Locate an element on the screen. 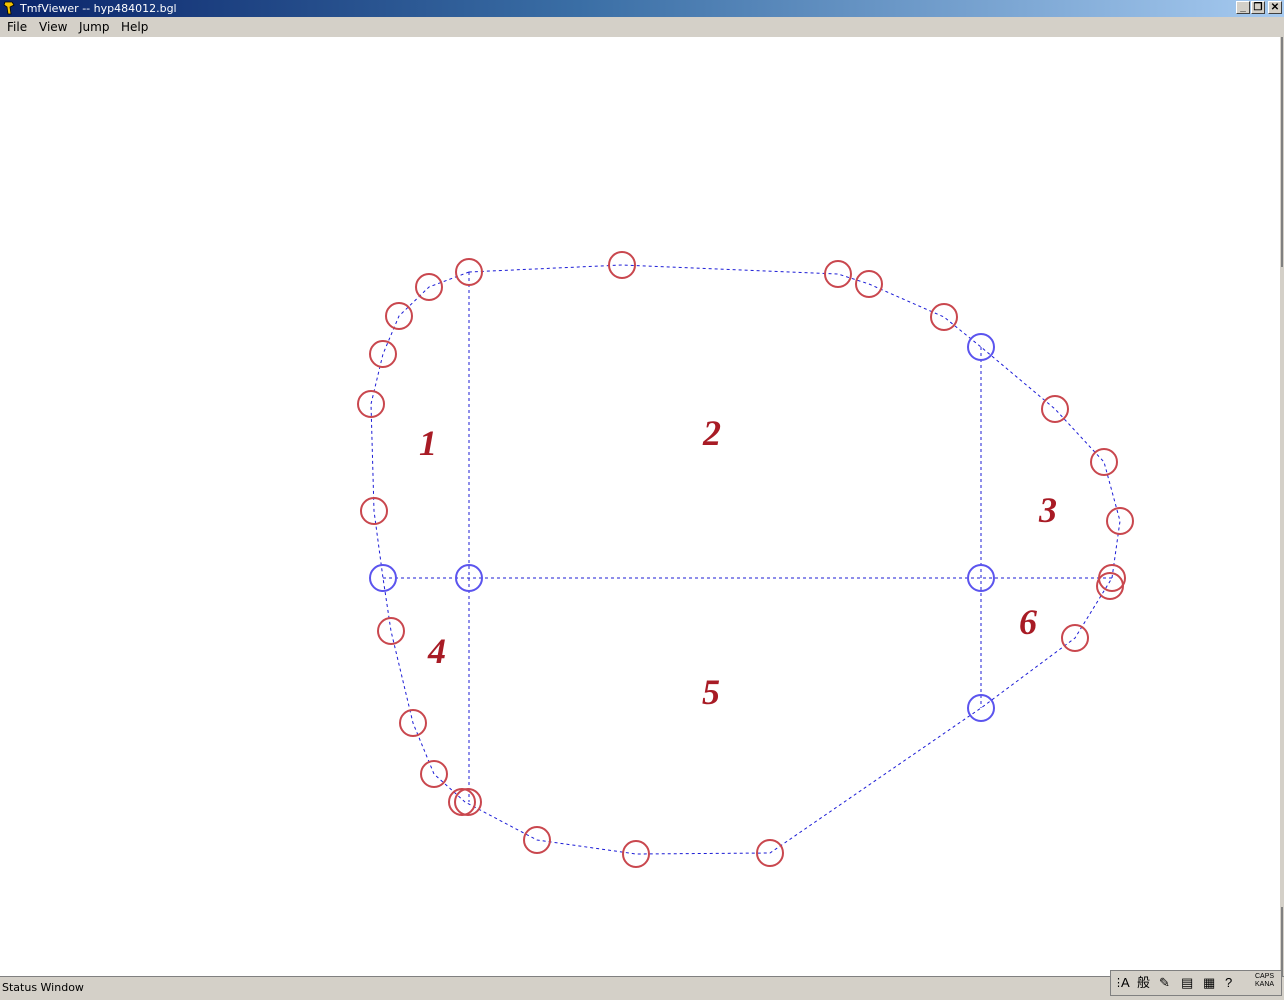 This screenshot has width=1284, height=1000. ime-toolbar: ⋮ A 般 ✎ ▤ ▦ ? CAPS KANA is located at coordinates (1196, 983).